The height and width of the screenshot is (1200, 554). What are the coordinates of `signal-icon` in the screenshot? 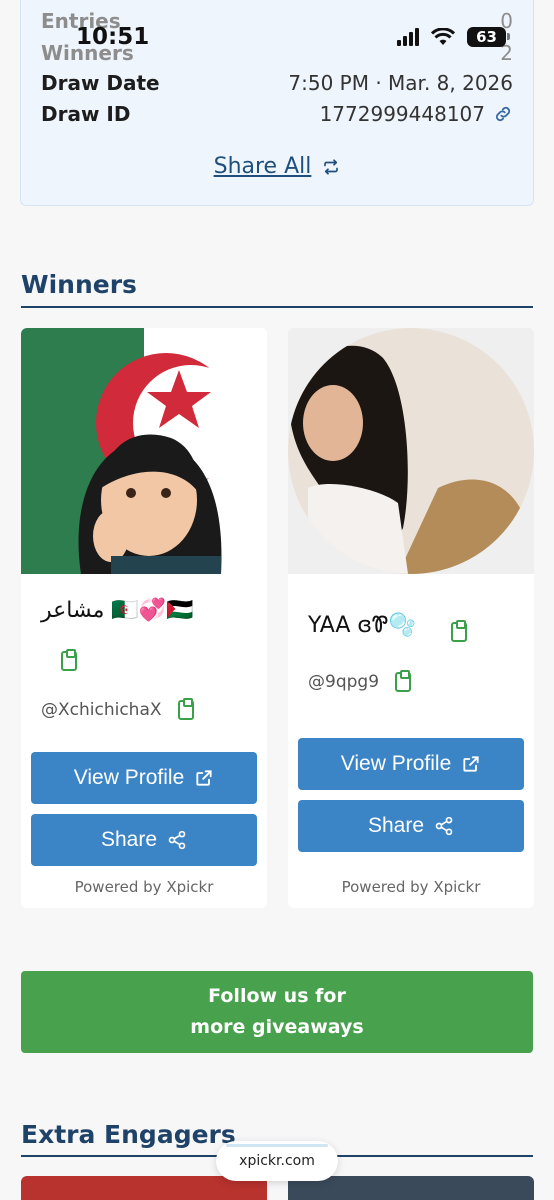 It's located at (408, 37).